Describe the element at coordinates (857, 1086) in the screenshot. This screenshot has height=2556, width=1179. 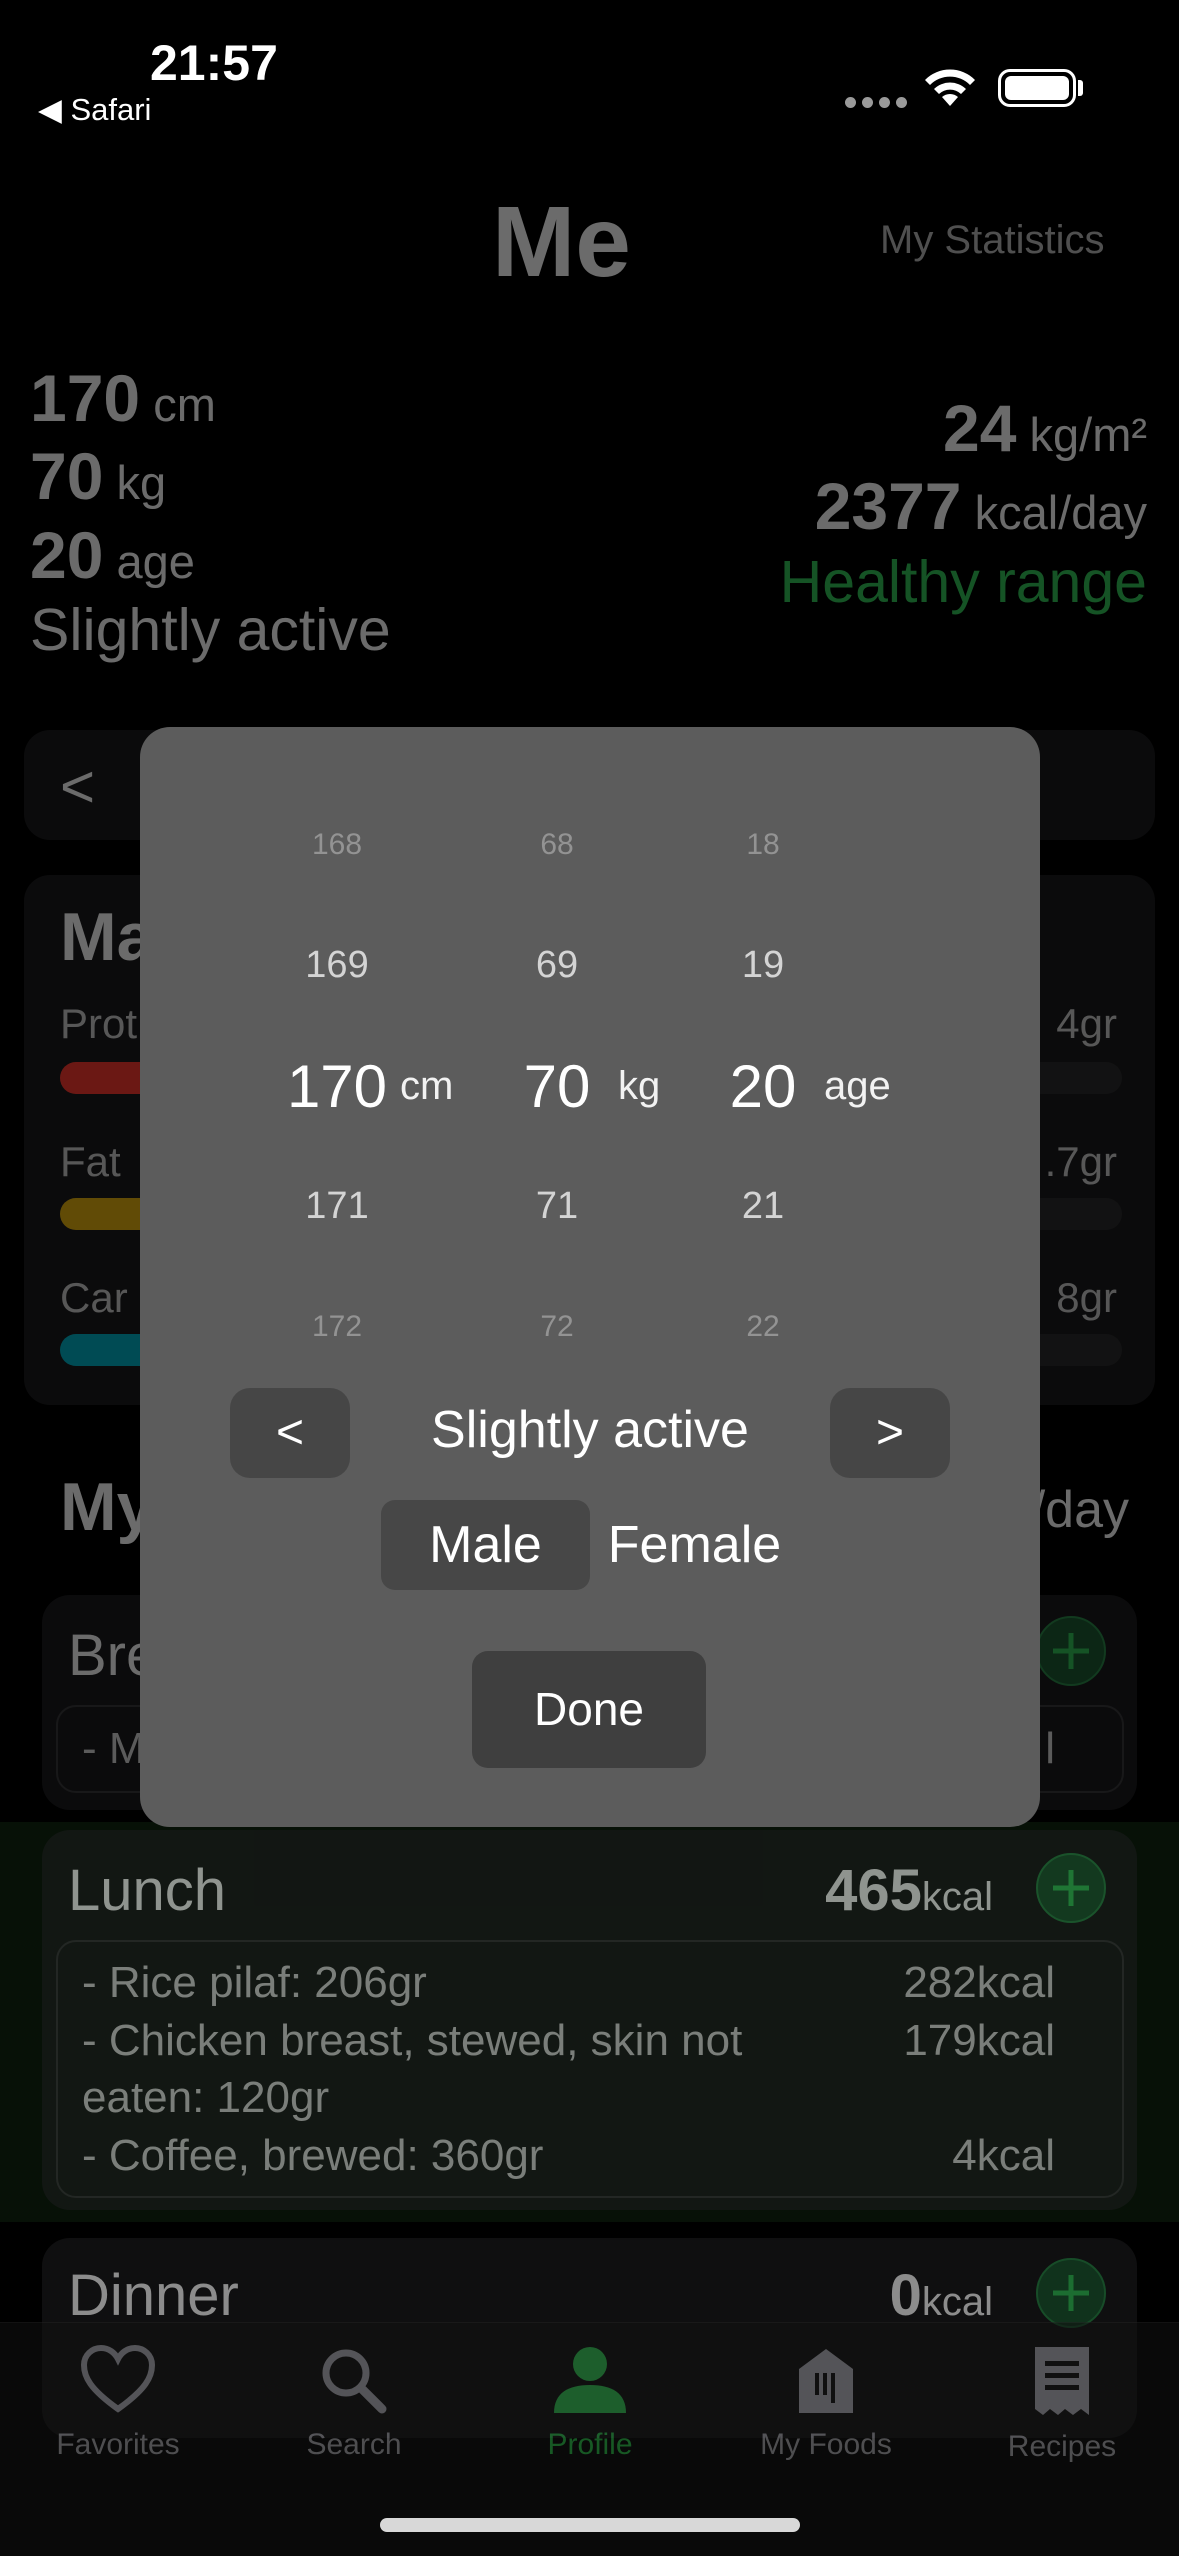
I see `age-unit-label: age` at that location.